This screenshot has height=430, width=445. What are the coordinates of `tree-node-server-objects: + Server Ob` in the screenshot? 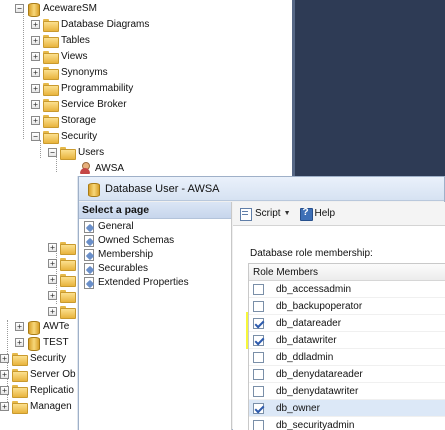 It's located at (38, 374).